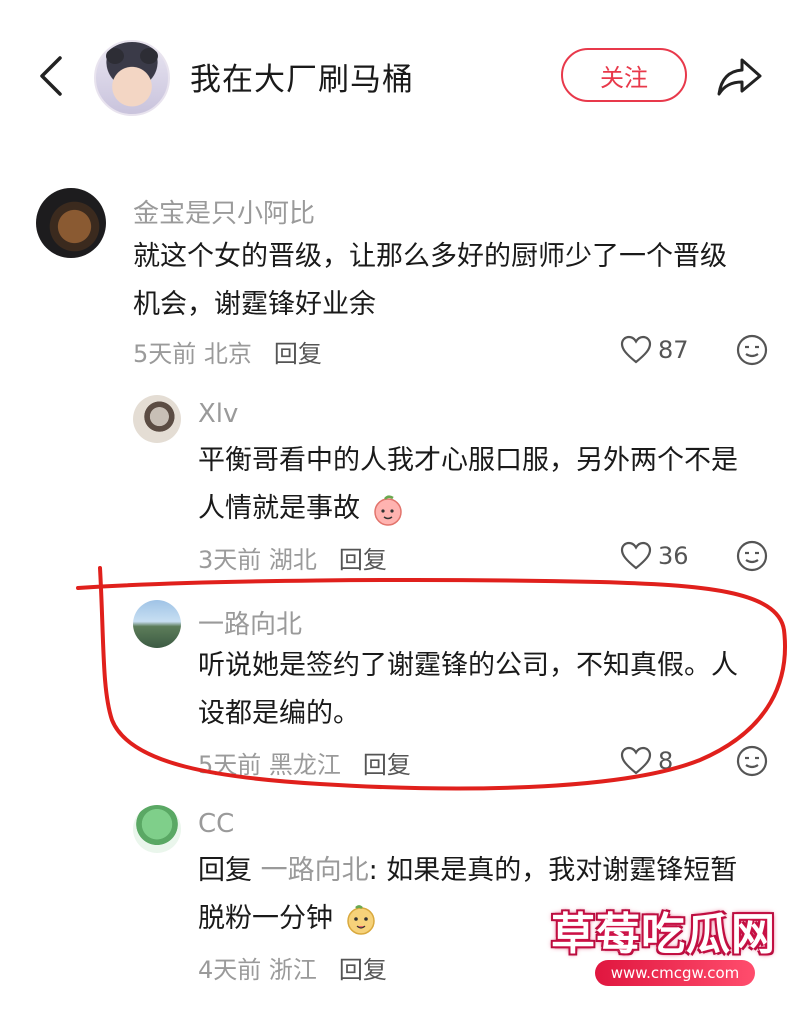 The image size is (800, 1012). I want to click on comment-text-line: 脱粉一分钟, so click(288, 919).